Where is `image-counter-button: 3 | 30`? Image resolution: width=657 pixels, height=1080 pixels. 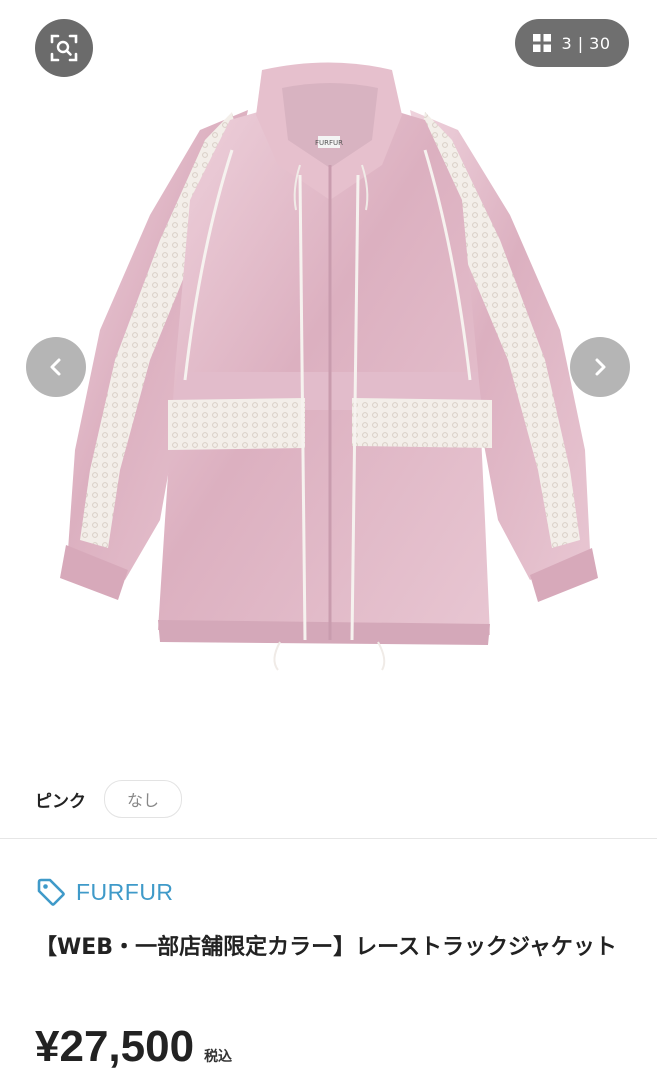 image-counter-button: 3 | 30 is located at coordinates (572, 43).